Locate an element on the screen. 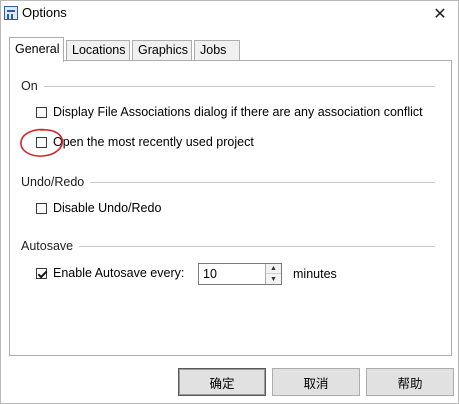 The width and height of the screenshot is (459, 404). disable-undo-redo-checkbox is located at coordinates (41, 208).